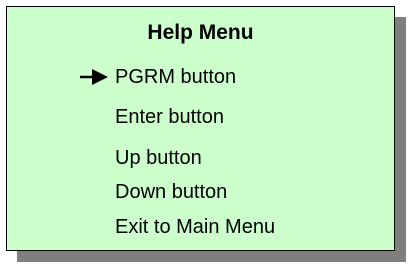 Image resolution: width=412 pixels, height=267 pixels. I want to click on menu-item-exit-to-main-menu: Exit to Main Menu, so click(200, 227).